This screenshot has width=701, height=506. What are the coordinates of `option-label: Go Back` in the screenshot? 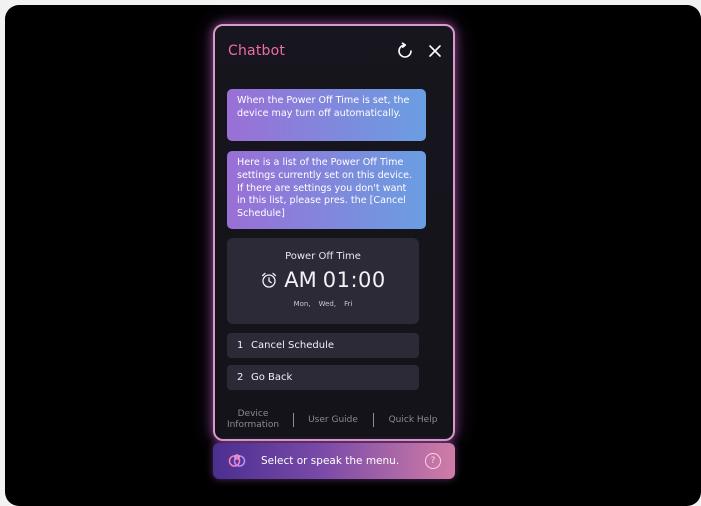 It's located at (272, 377).